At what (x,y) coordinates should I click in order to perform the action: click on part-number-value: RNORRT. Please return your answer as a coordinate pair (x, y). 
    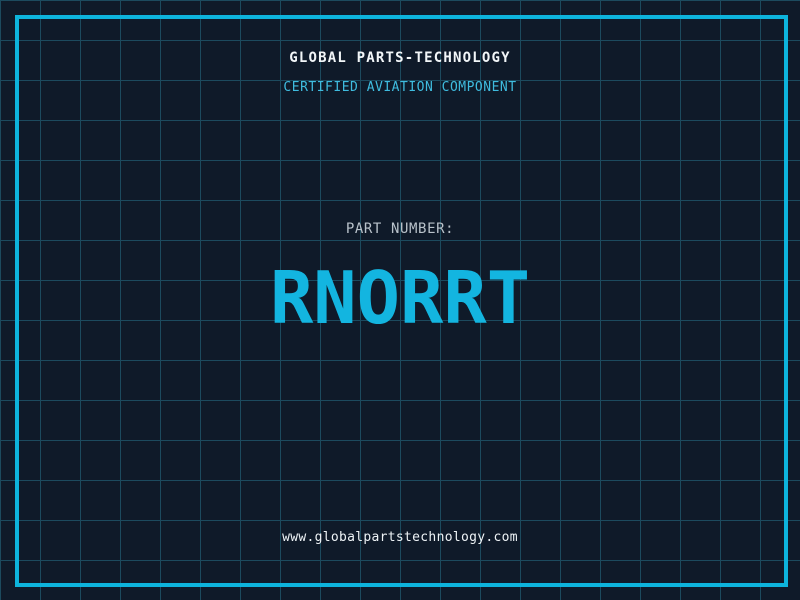
    Looking at the image, I should click on (400, 298).